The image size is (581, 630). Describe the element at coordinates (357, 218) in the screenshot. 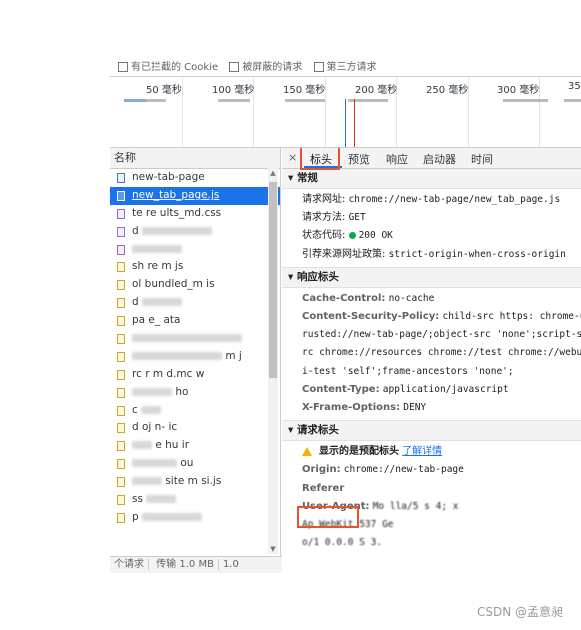

I see `header-value: GET` at that location.